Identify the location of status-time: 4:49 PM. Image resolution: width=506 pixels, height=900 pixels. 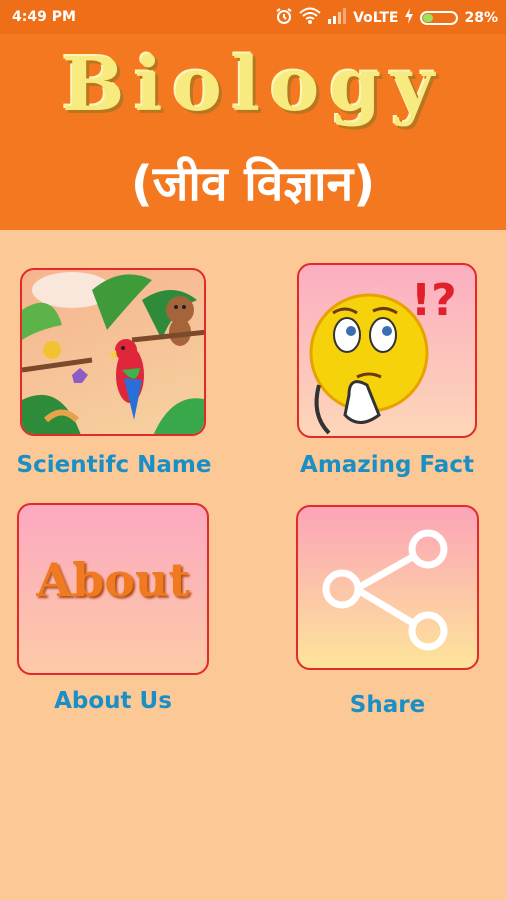
(44, 17).